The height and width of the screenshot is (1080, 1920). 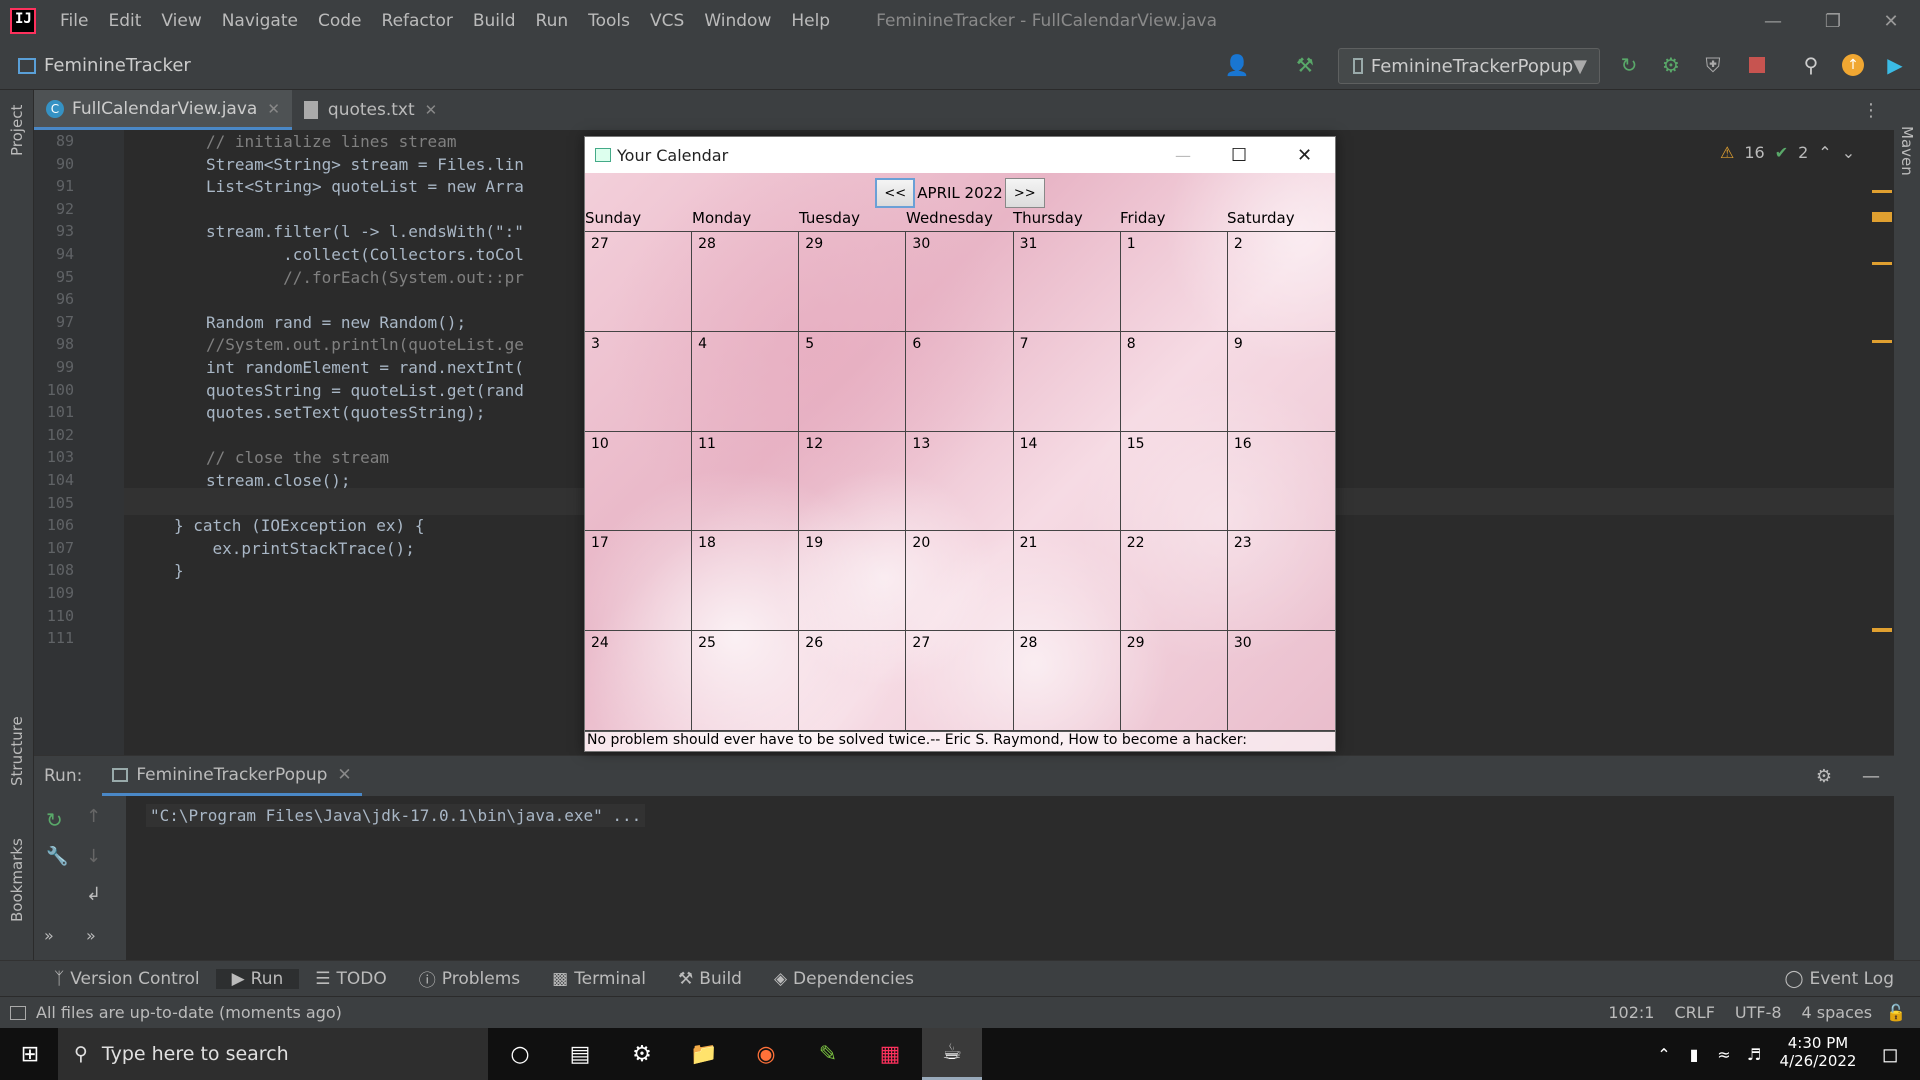 What do you see at coordinates (1713, 65) in the screenshot?
I see `coverage-icon: ⛨` at bounding box center [1713, 65].